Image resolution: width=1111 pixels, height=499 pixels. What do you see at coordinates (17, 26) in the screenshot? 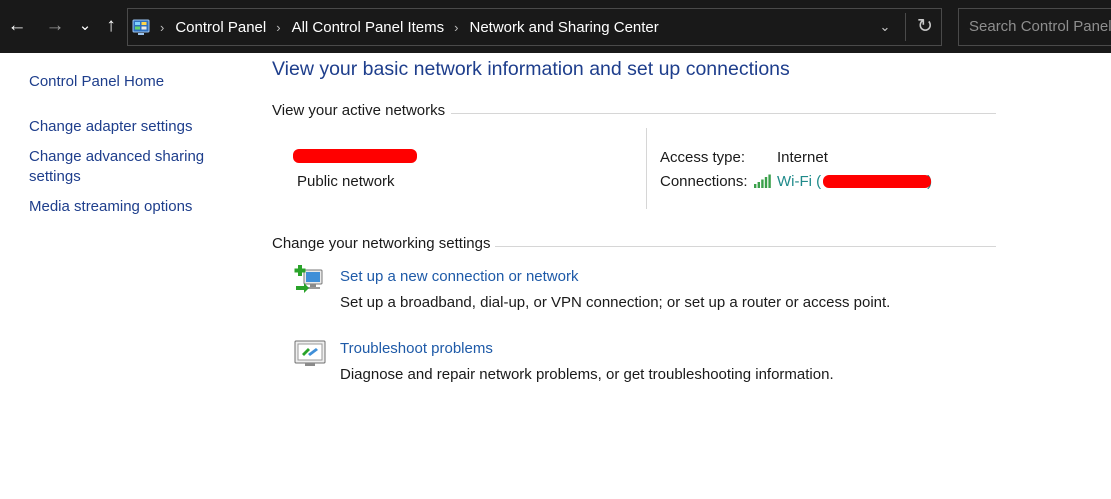
I see `back-button: ←` at bounding box center [17, 26].